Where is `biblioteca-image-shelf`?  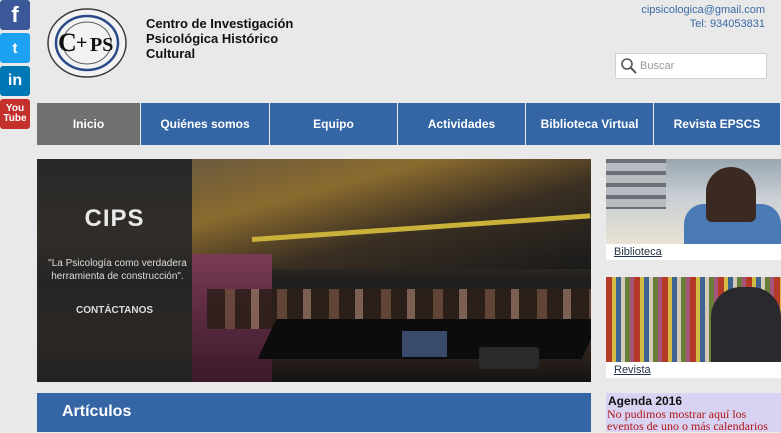
biblioteca-image-shelf is located at coordinates (636, 184).